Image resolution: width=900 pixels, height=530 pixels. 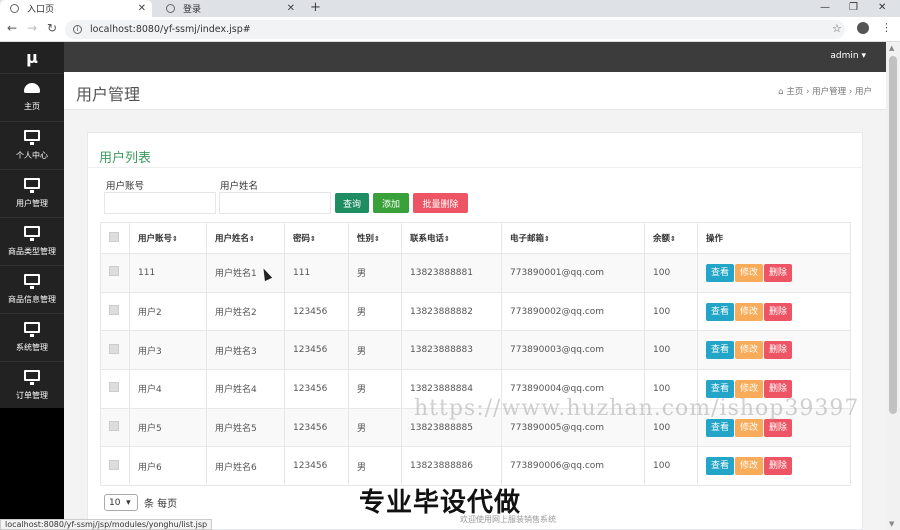 I want to click on cell-account: 用户4, so click(x=168, y=389).